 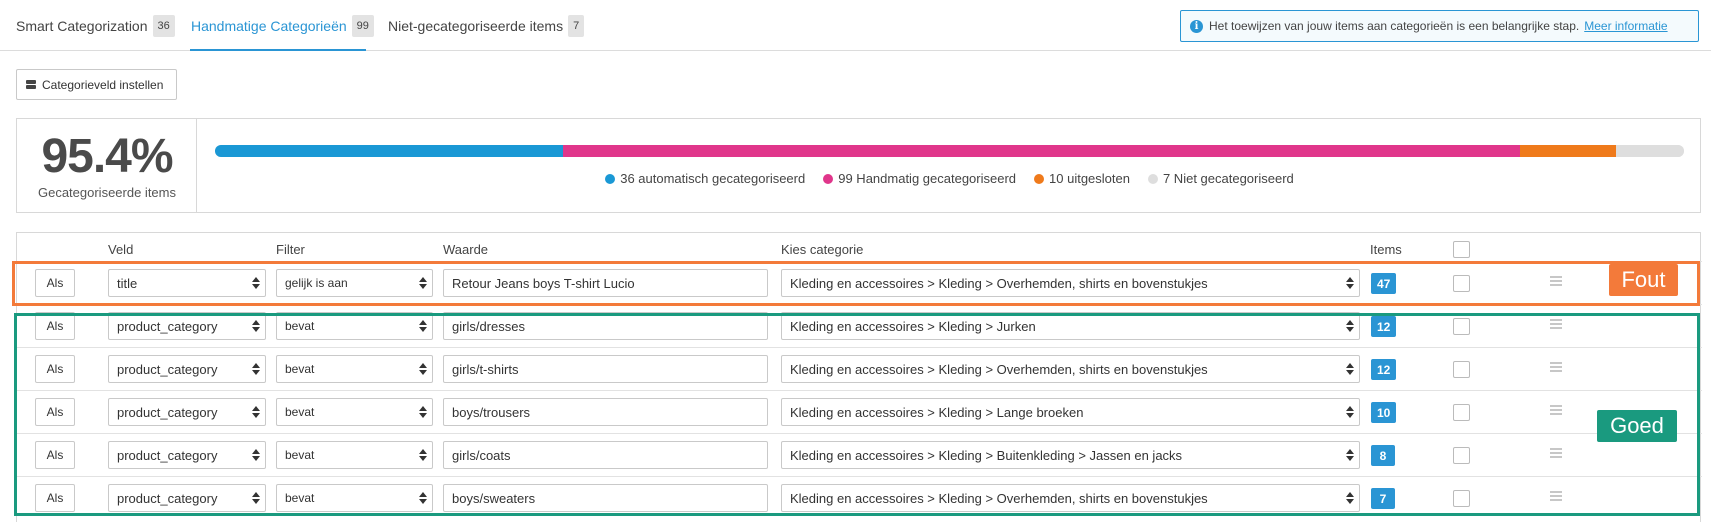 What do you see at coordinates (82, 26) in the screenshot?
I see `tab-label: Smart Categorization` at bounding box center [82, 26].